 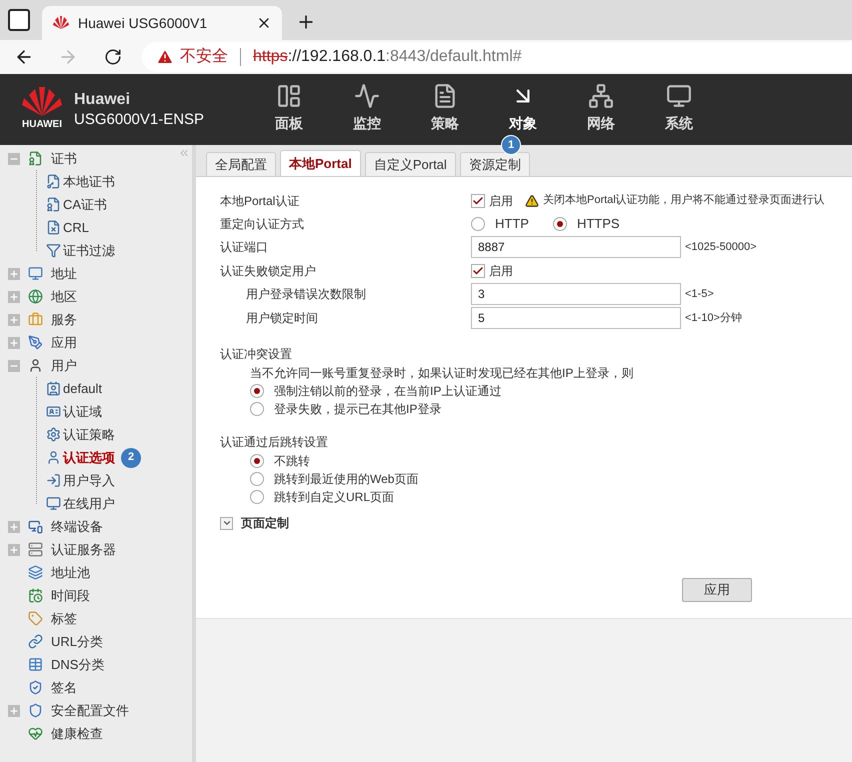 What do you see at coordinates (96, 319) in the screenshot?
I see `tree-item: 服务` at bounding box center [96, 319].